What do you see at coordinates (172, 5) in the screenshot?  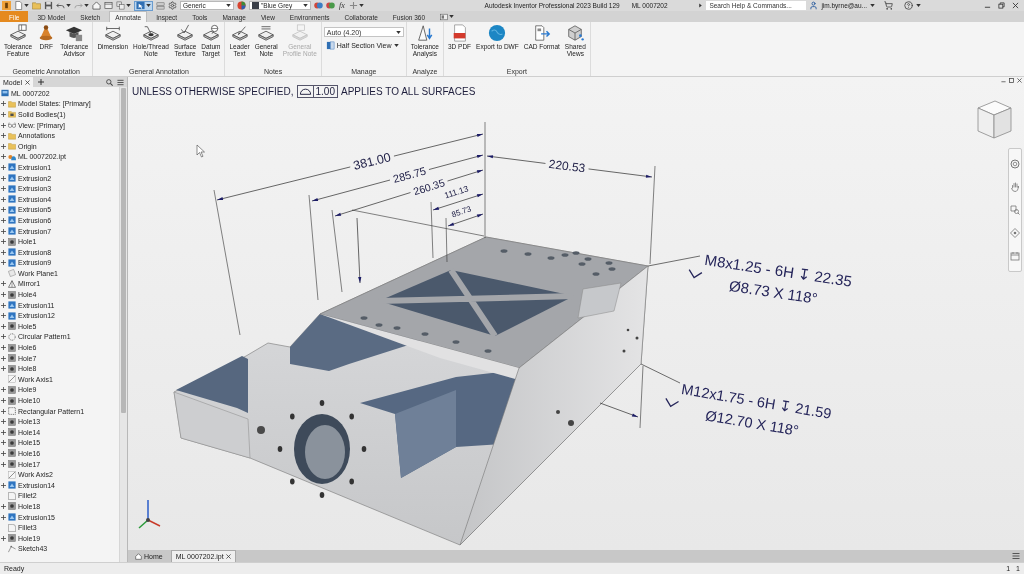 I see `settings-icon` at bounding box center [172, 5].